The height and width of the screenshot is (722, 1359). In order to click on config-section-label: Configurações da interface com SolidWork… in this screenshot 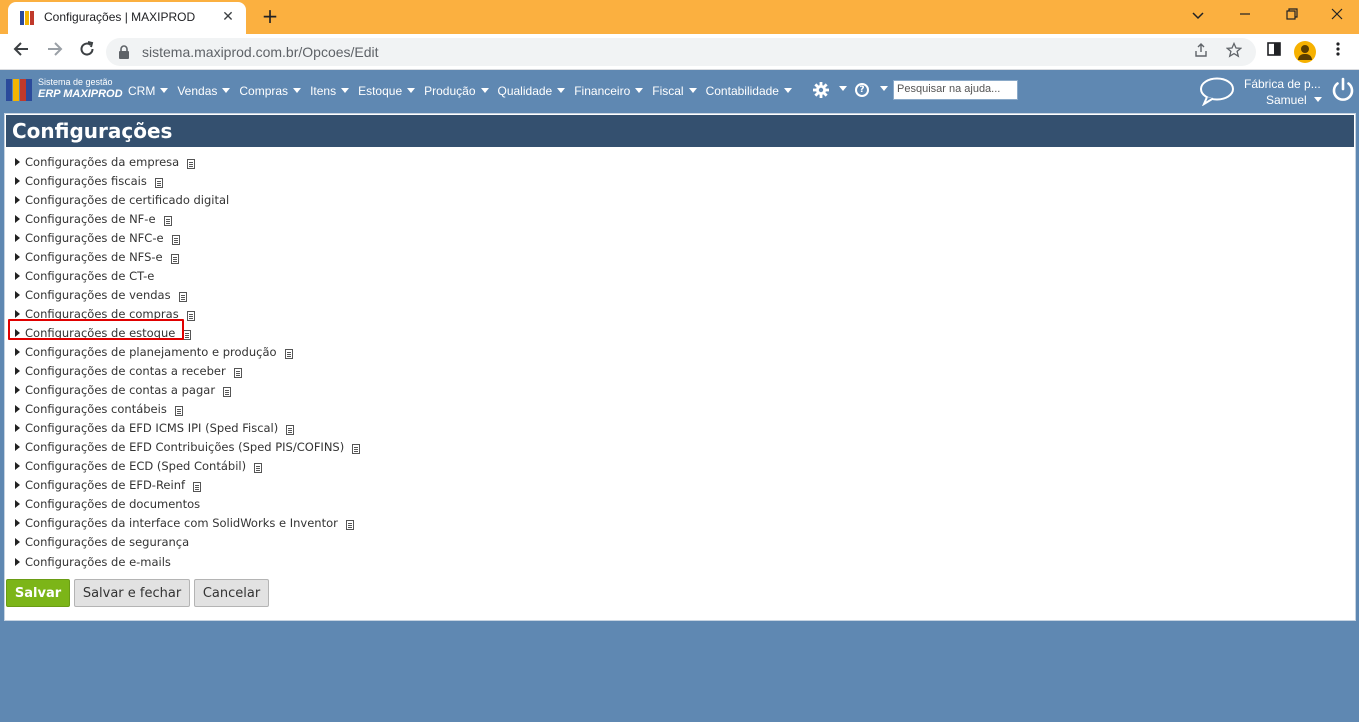, I will do `click(181, 523)`.